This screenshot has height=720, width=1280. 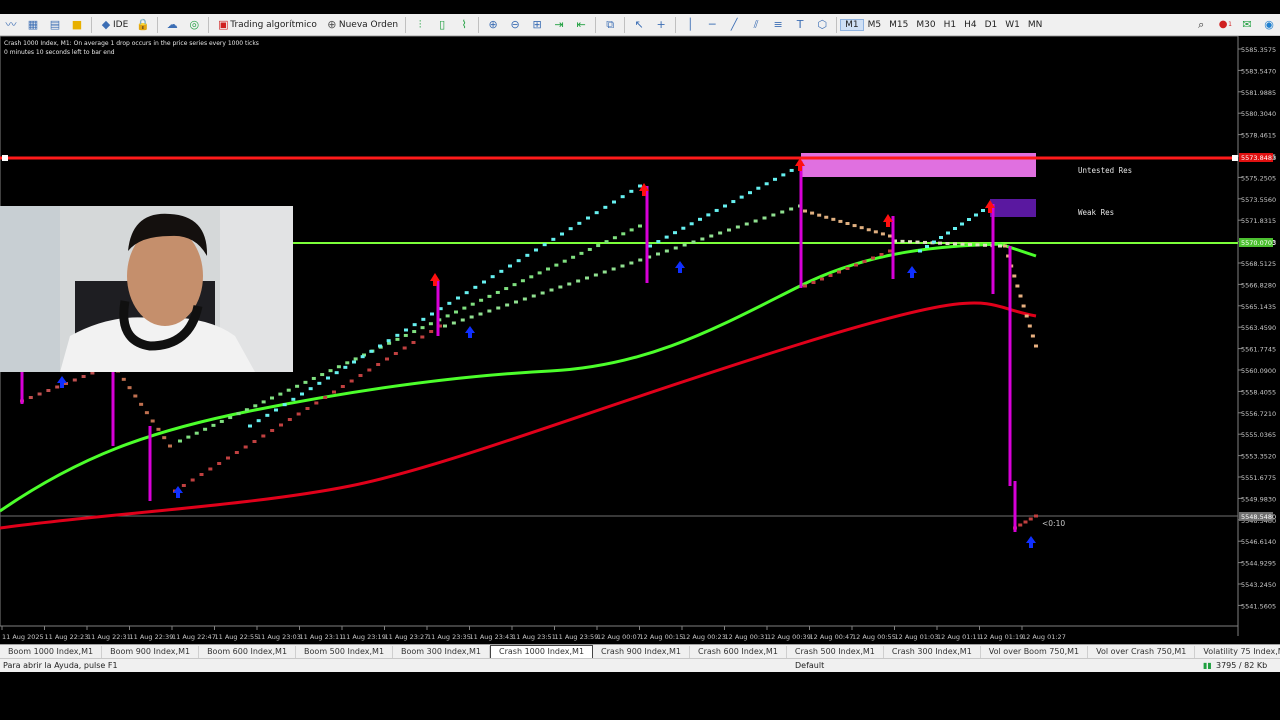 I want to click on timeframe-m1: M1, so click(x=852, y=24).